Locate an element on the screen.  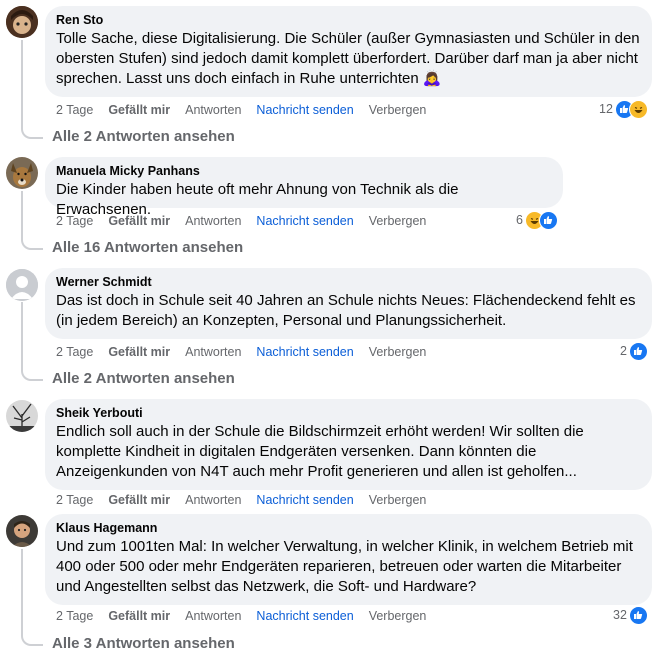
view-replies-link: Alle 16 Antworten ansehen is located at coordinates (147, 248).